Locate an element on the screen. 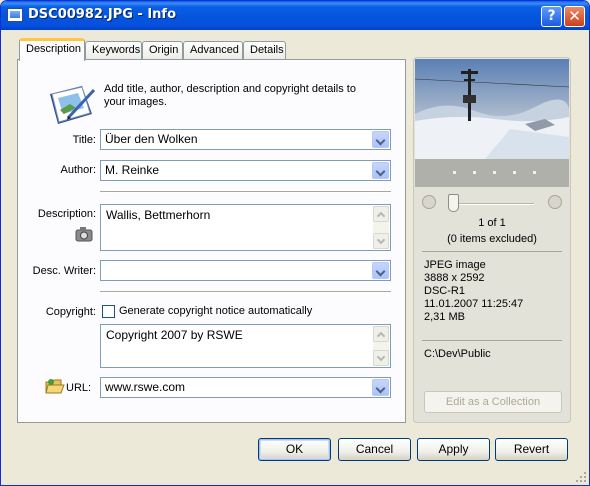  url-field: www.rswe.com is located at coordinates (245, 387).